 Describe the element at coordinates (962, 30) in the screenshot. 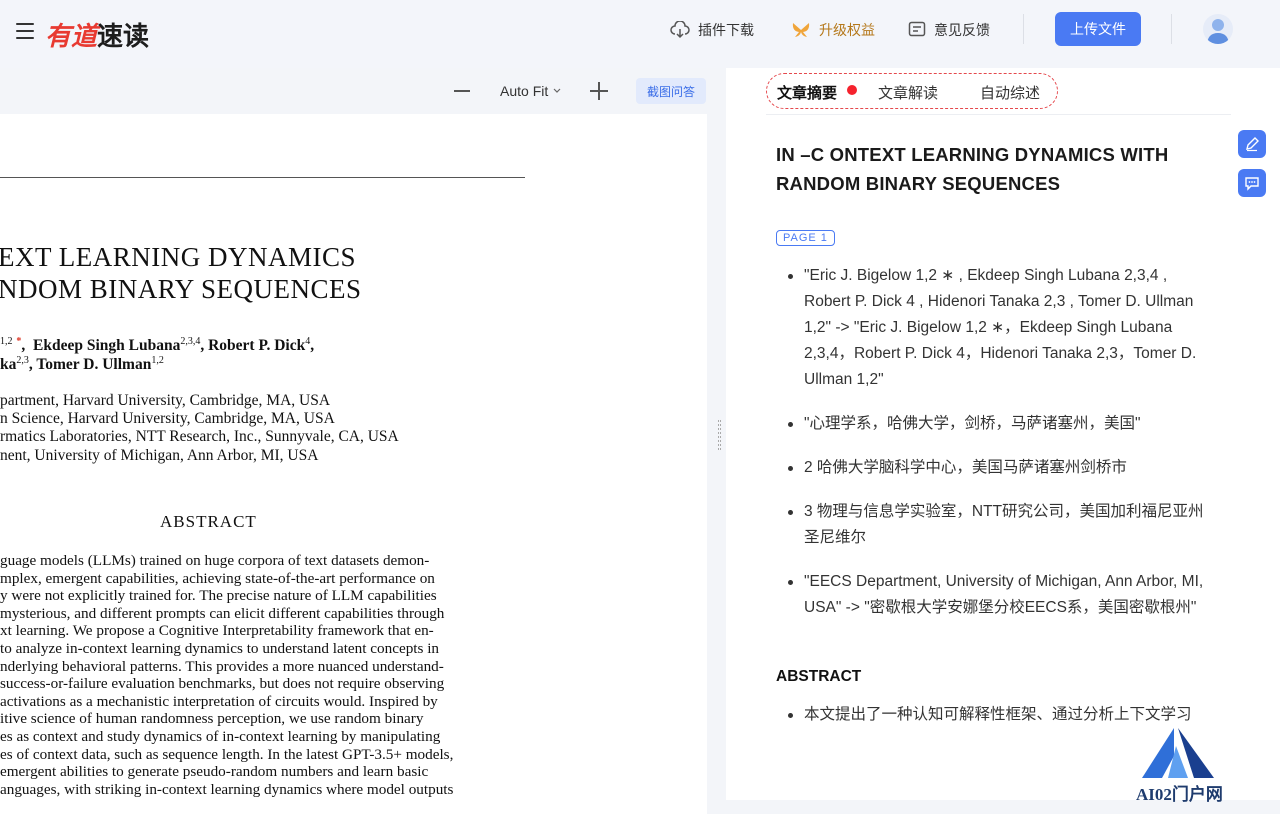

I see `feedback-label: 意见反馈` at that location.